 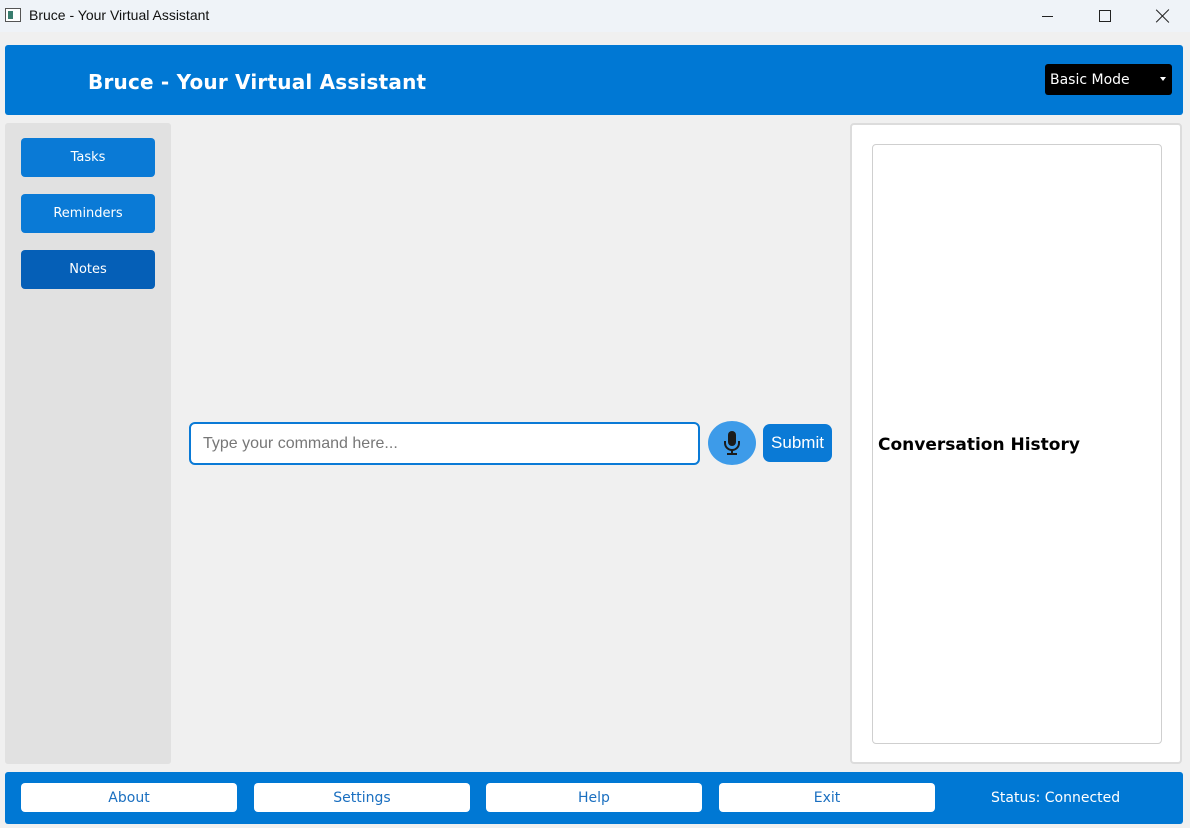 What do you see at coordinates (362, 797) in the screenshot?
I see `settings-button: Settings` at bounding box center [362, 797].